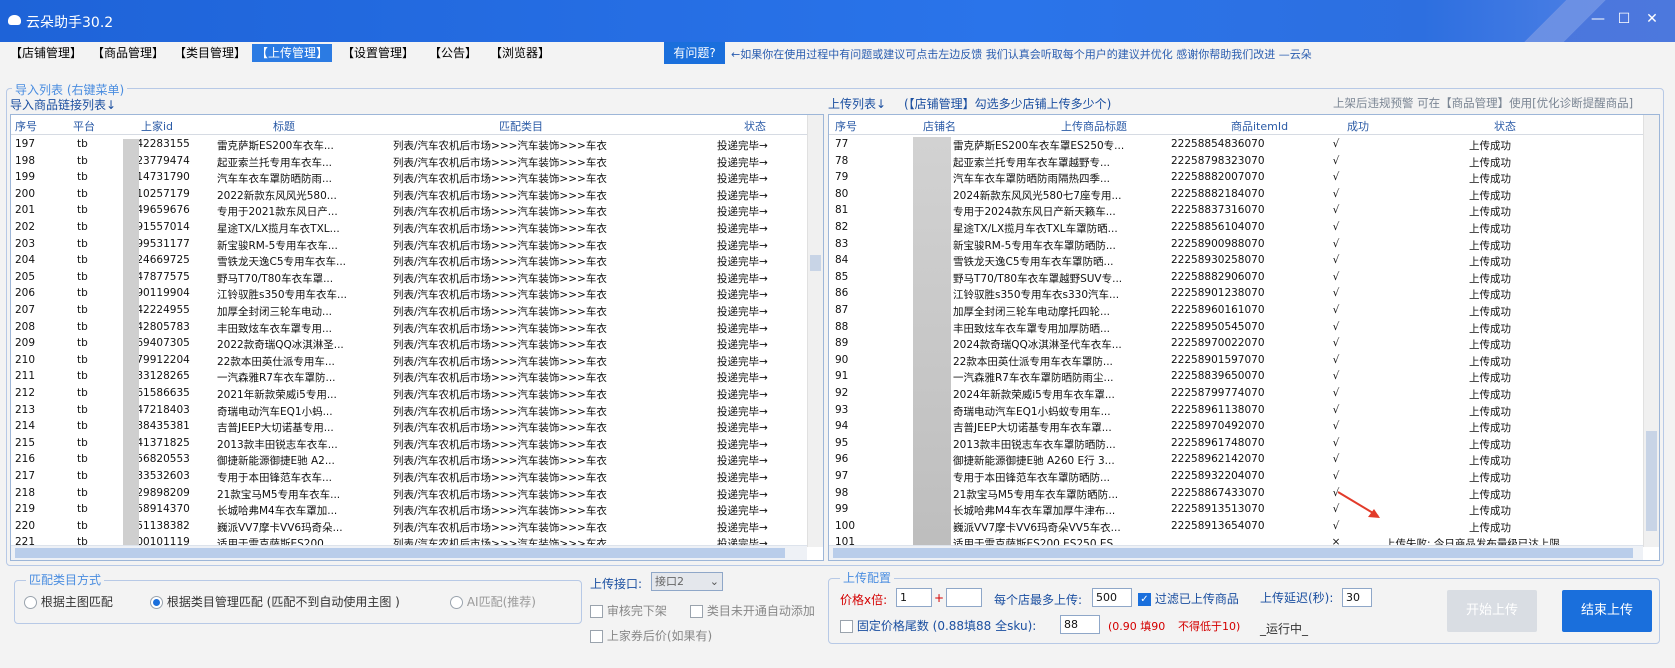 The width and height of the screenshot is (1675, 668). Describe the element at coordinates (68, 601) in the screenshot. I see `radio-main-image: 根据主图匹配` at that location.